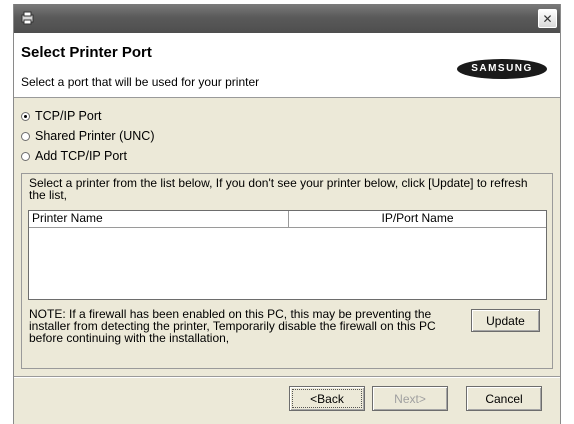 This screenshot has width=574, height=424. What do you see at coordinates (502, 68) in the screenshot?
I see `samsung-logo-text: SAMSUNG` at bounding box center [502, 68].